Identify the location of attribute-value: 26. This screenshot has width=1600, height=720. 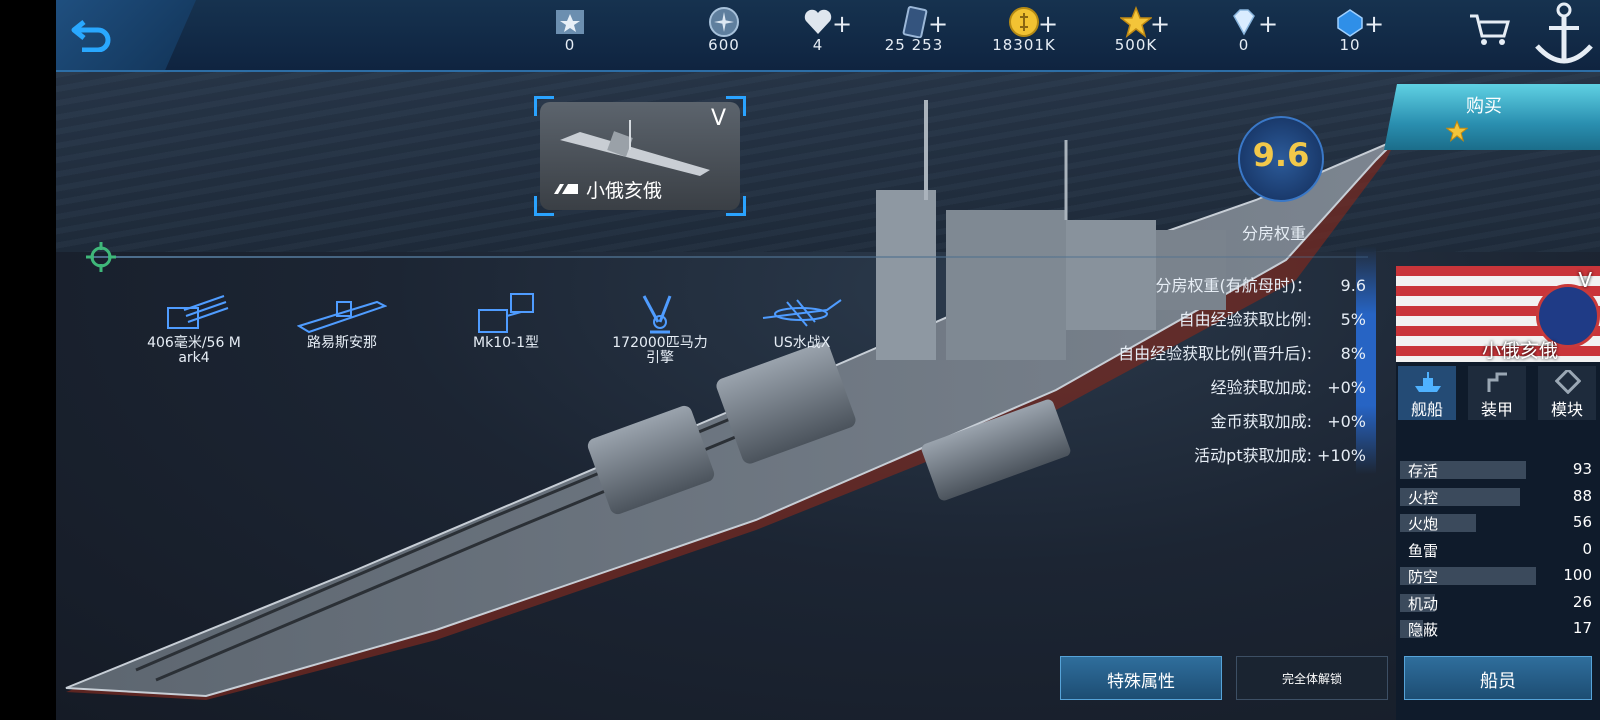
(1582, 601).